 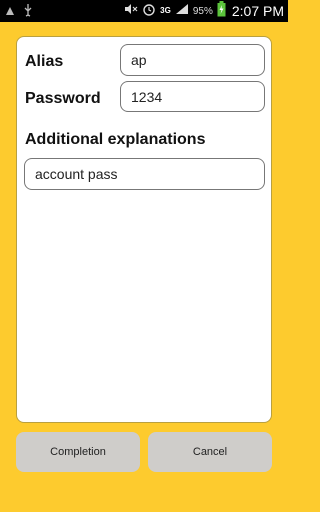 I want to click on status-bar-right: 3G 95% 2:07 PM, so click(x=204, y=11).